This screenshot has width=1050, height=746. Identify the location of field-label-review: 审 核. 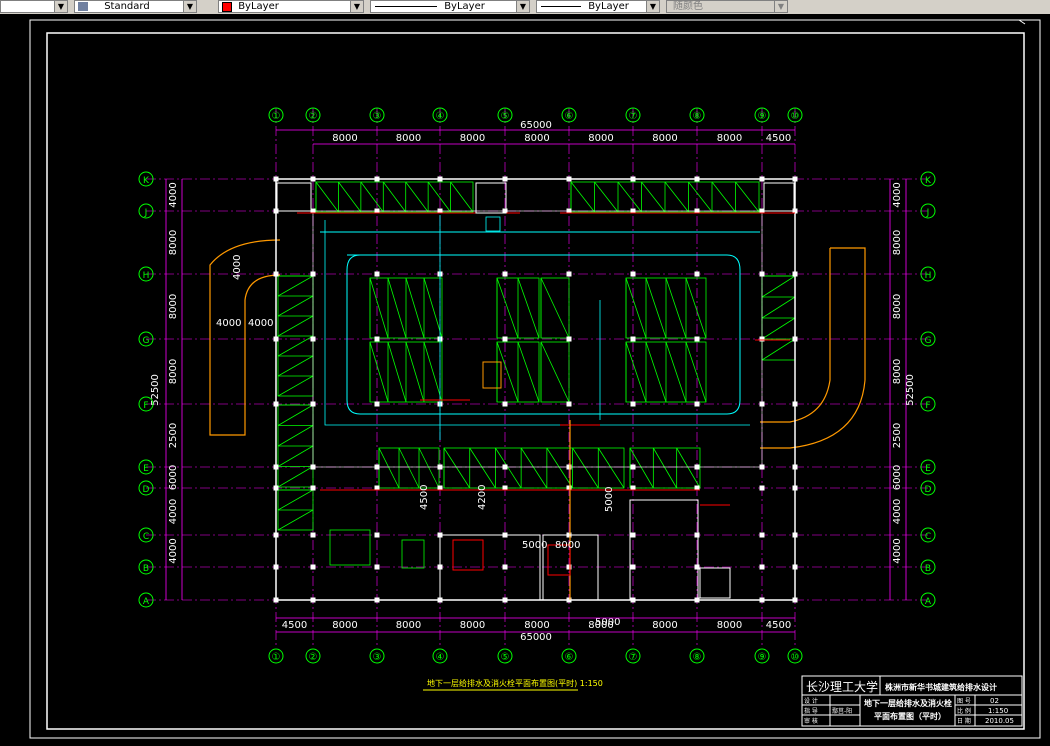
(811, 721).